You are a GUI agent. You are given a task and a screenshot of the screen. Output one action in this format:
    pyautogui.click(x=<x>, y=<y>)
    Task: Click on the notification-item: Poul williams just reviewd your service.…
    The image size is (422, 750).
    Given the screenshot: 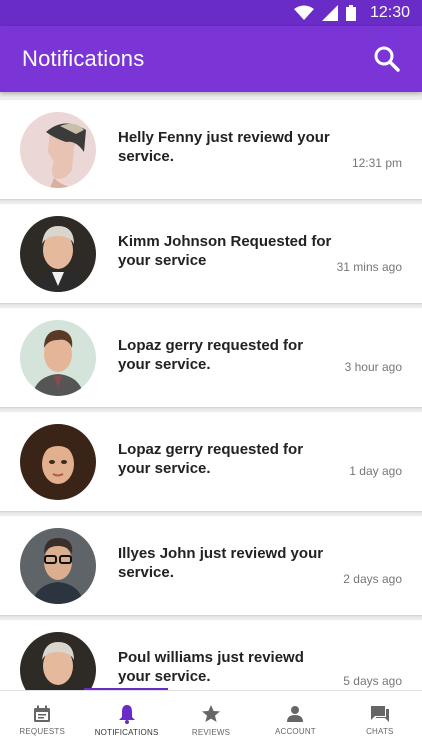 What is the action you would take?
    pyautogui.click(x=211, y=655)
    